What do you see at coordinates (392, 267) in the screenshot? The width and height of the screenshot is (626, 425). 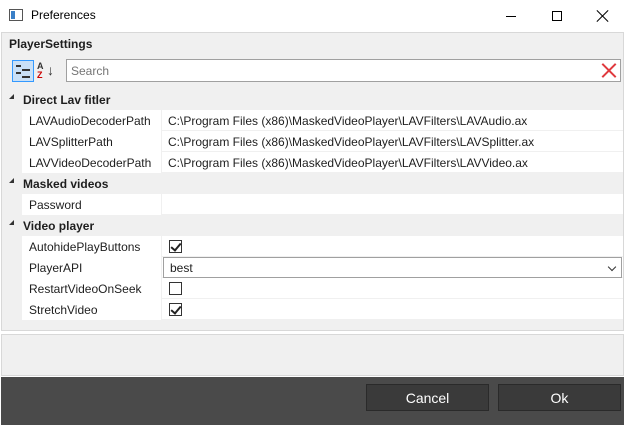 I see `player-api-select: best` at bounding box center [392, 267].